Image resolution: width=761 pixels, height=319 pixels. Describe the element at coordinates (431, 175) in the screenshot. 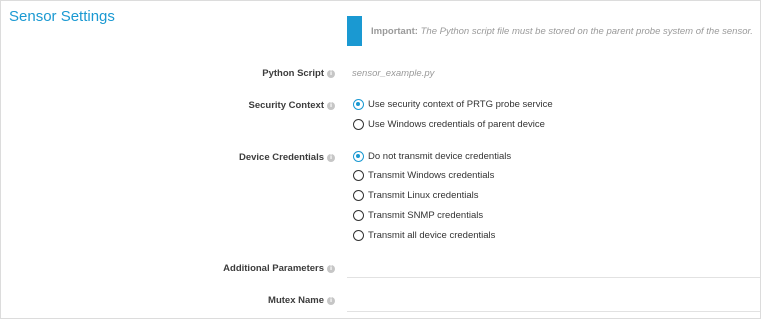

I see `radio-label: Transmit Windows credentials` at that location.